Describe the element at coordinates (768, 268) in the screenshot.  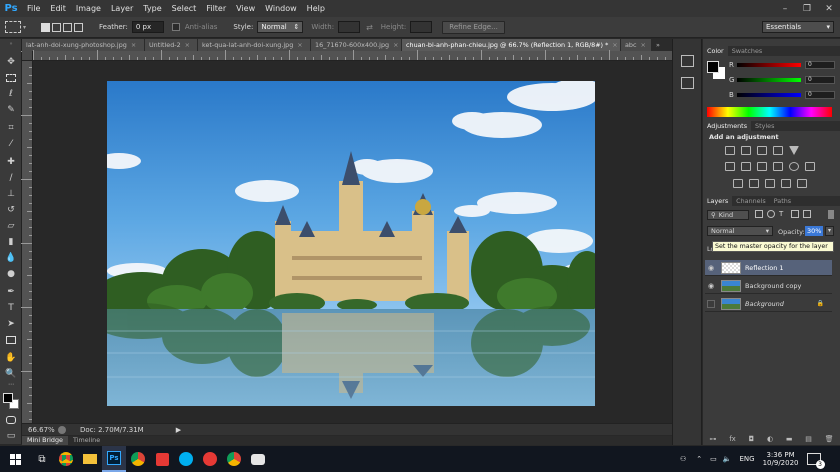
I see `layer-reflection-1: ◉ Reflection 1` at that location.